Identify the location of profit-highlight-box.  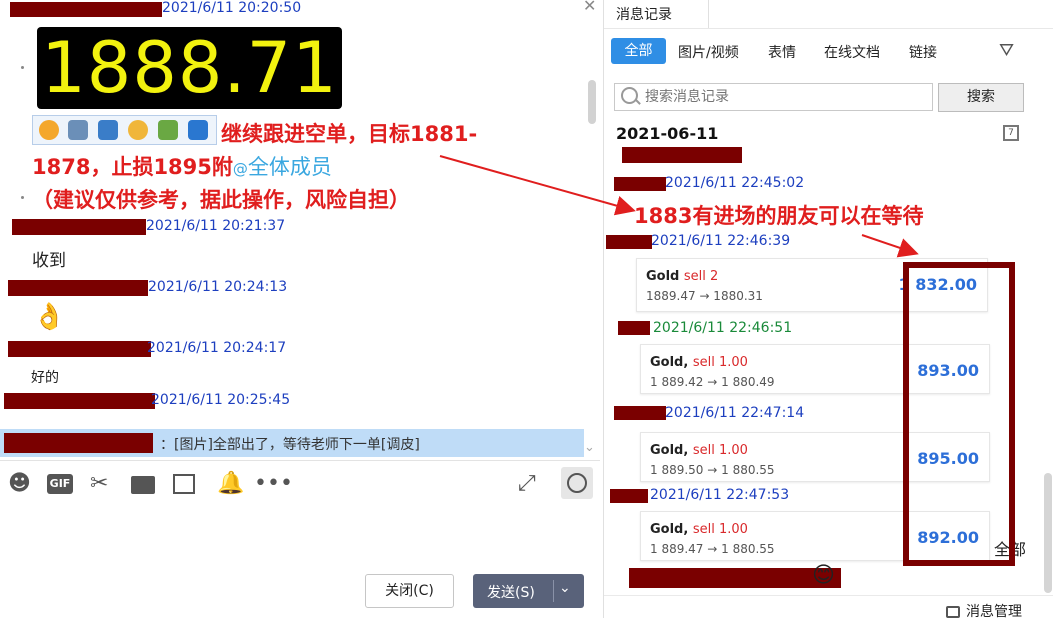
(959, 414).